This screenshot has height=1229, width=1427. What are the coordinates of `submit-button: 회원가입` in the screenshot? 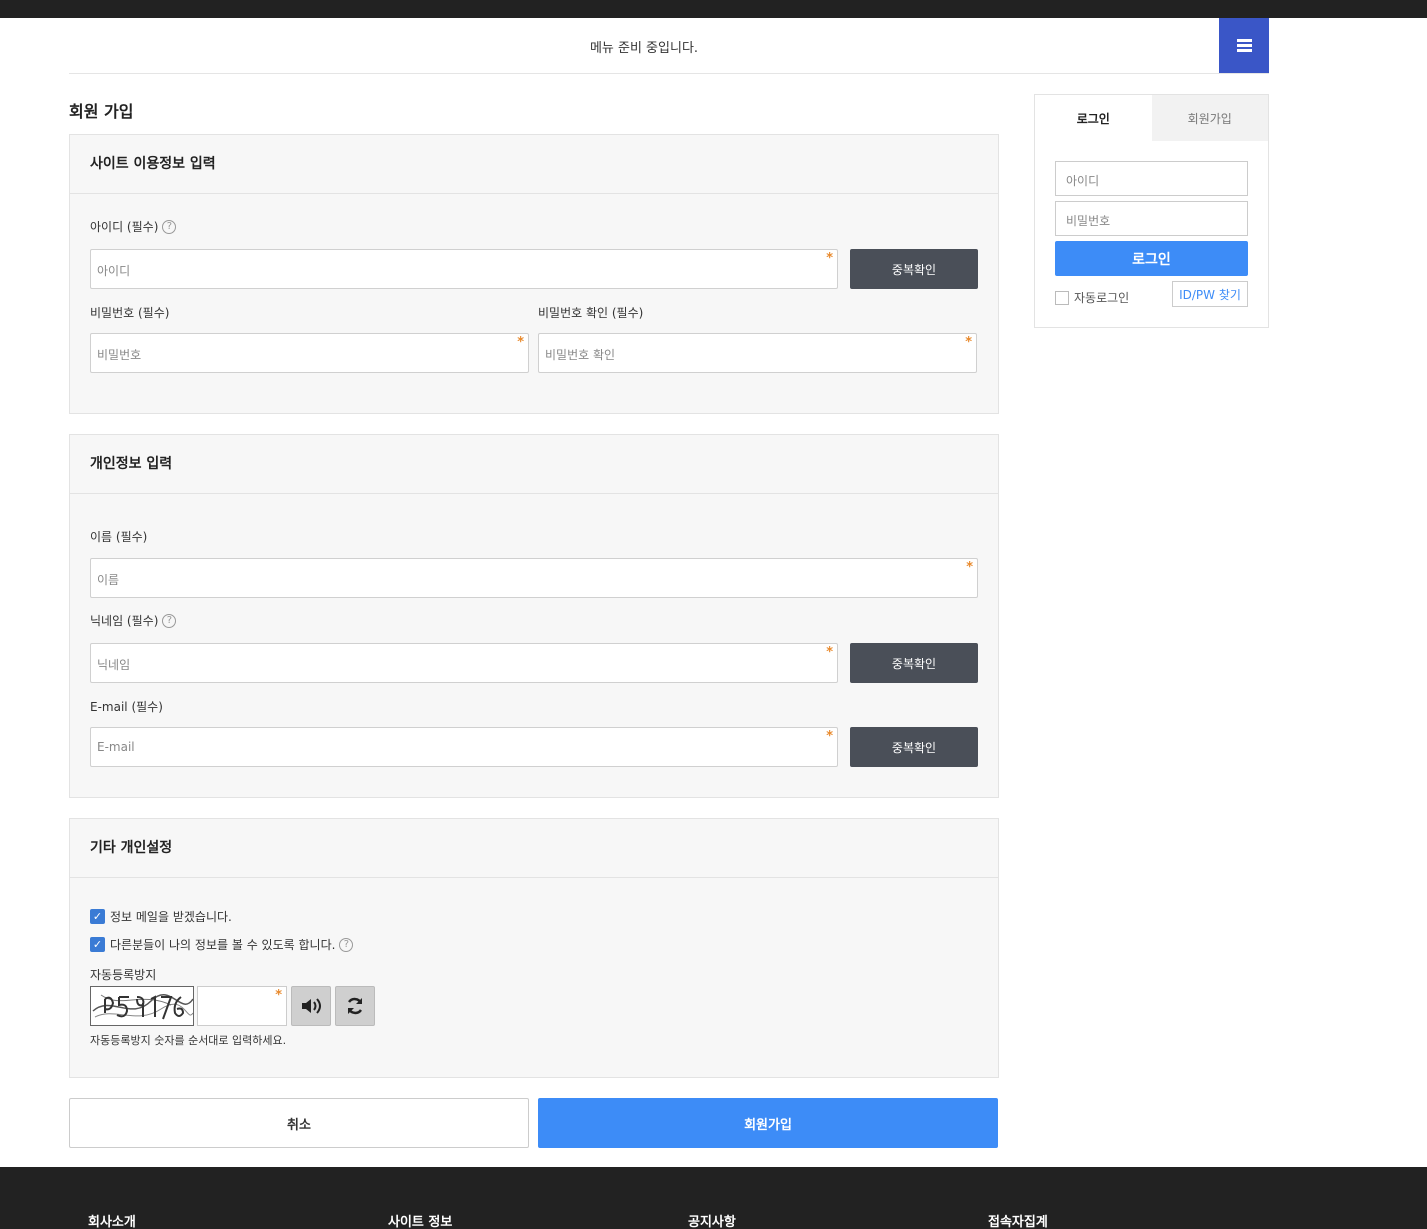 It's located at (768, 1123).